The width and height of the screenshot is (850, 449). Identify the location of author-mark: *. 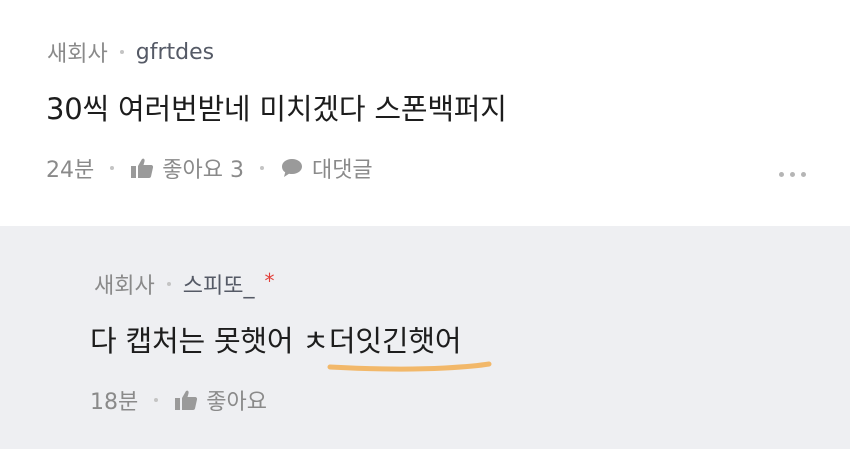
(269, 281).